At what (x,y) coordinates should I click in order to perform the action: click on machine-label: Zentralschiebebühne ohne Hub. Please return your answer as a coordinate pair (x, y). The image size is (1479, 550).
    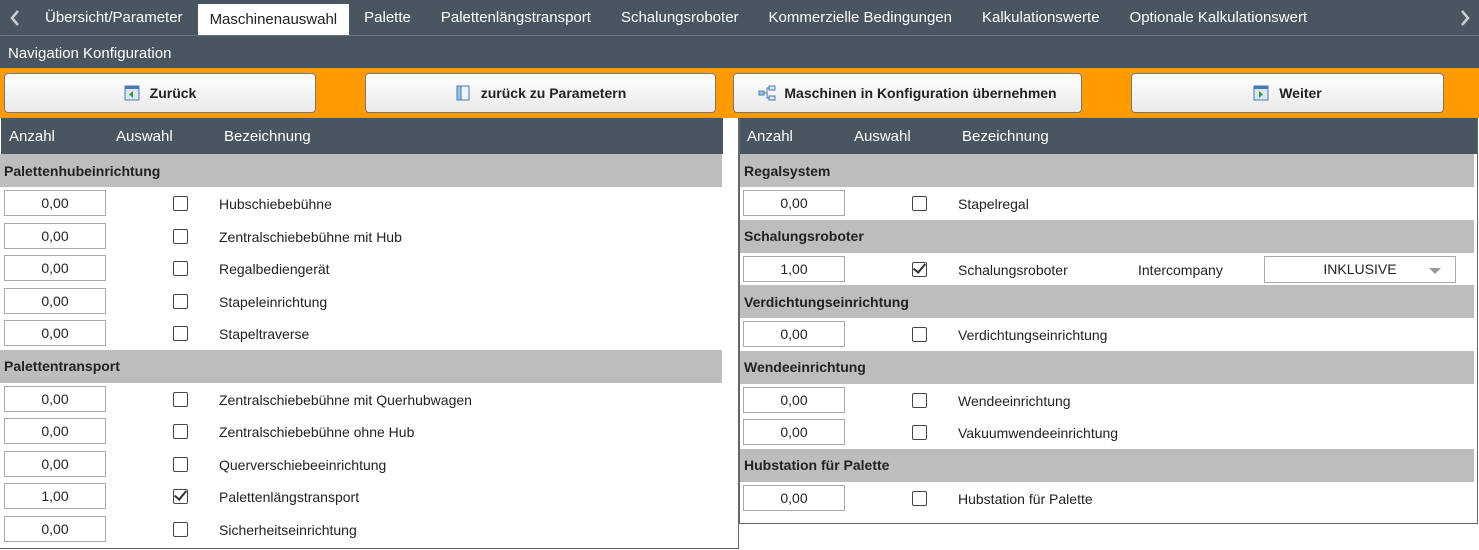
    Looking at the image, I should click on (317, 432).